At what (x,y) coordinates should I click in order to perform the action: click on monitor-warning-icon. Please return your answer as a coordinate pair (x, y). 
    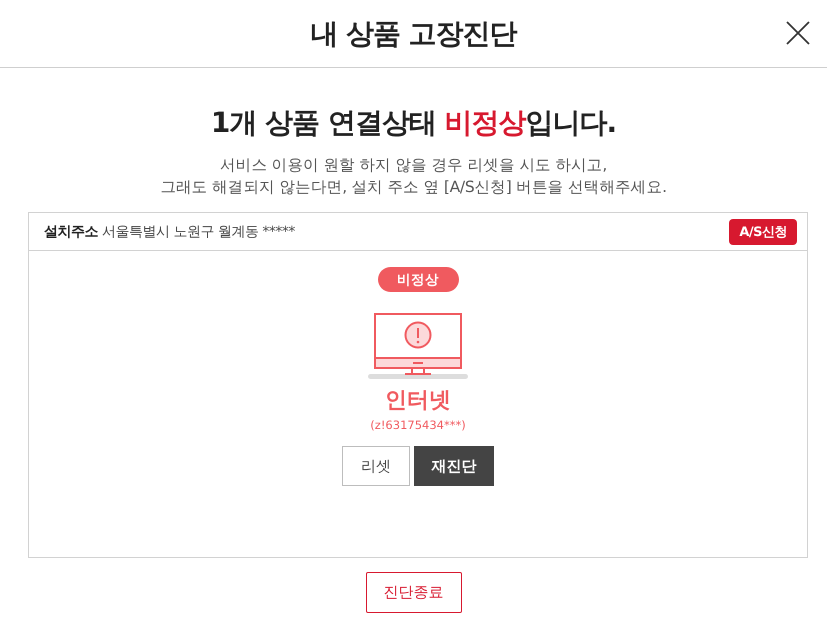
    Looking at the image, I should click on (418, 346).